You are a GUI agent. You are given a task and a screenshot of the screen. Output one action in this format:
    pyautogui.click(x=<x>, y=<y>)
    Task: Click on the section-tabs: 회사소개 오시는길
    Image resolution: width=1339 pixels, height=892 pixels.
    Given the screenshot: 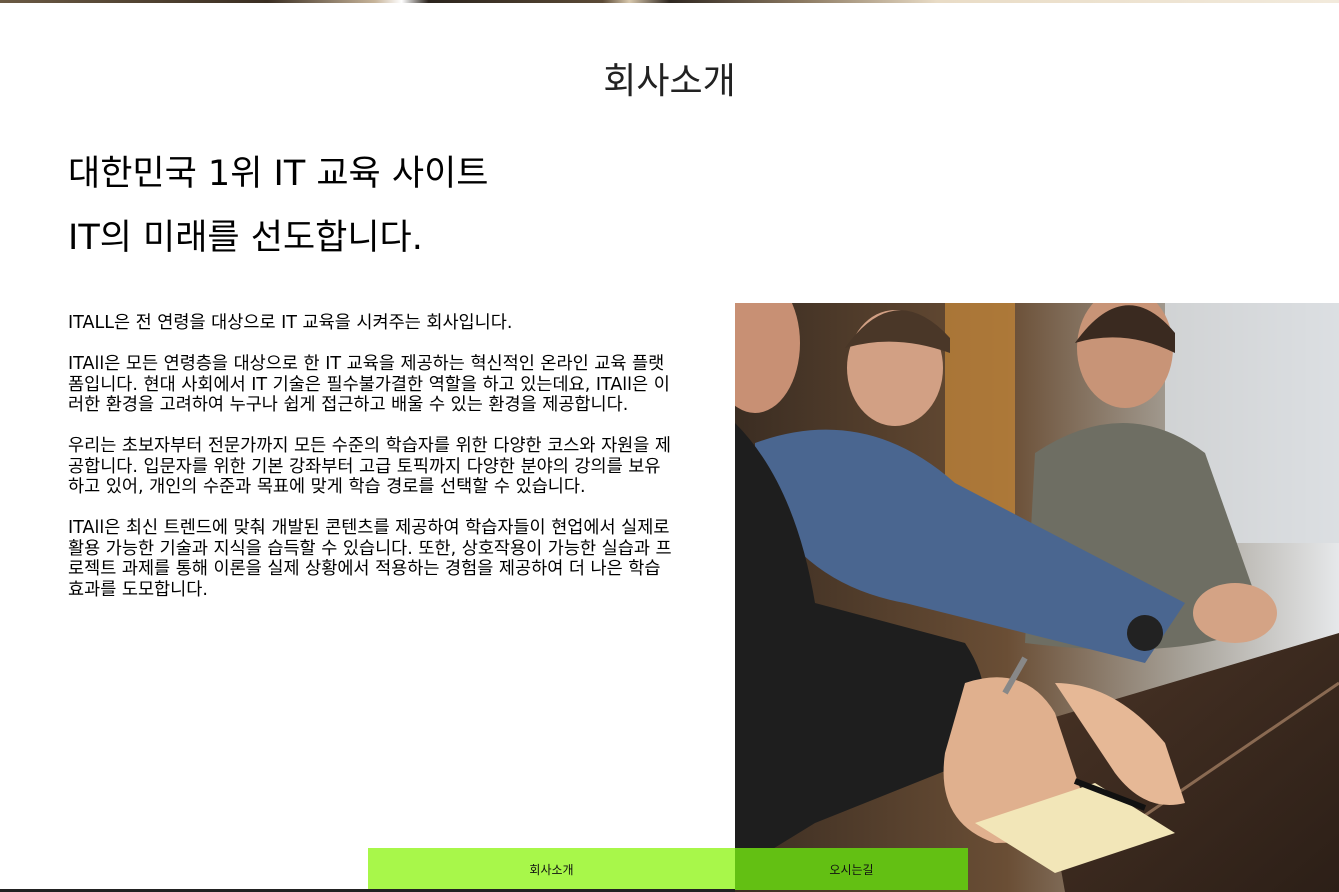 What is the action you would take?
    pyautogui.click(x=668, y=869)
    